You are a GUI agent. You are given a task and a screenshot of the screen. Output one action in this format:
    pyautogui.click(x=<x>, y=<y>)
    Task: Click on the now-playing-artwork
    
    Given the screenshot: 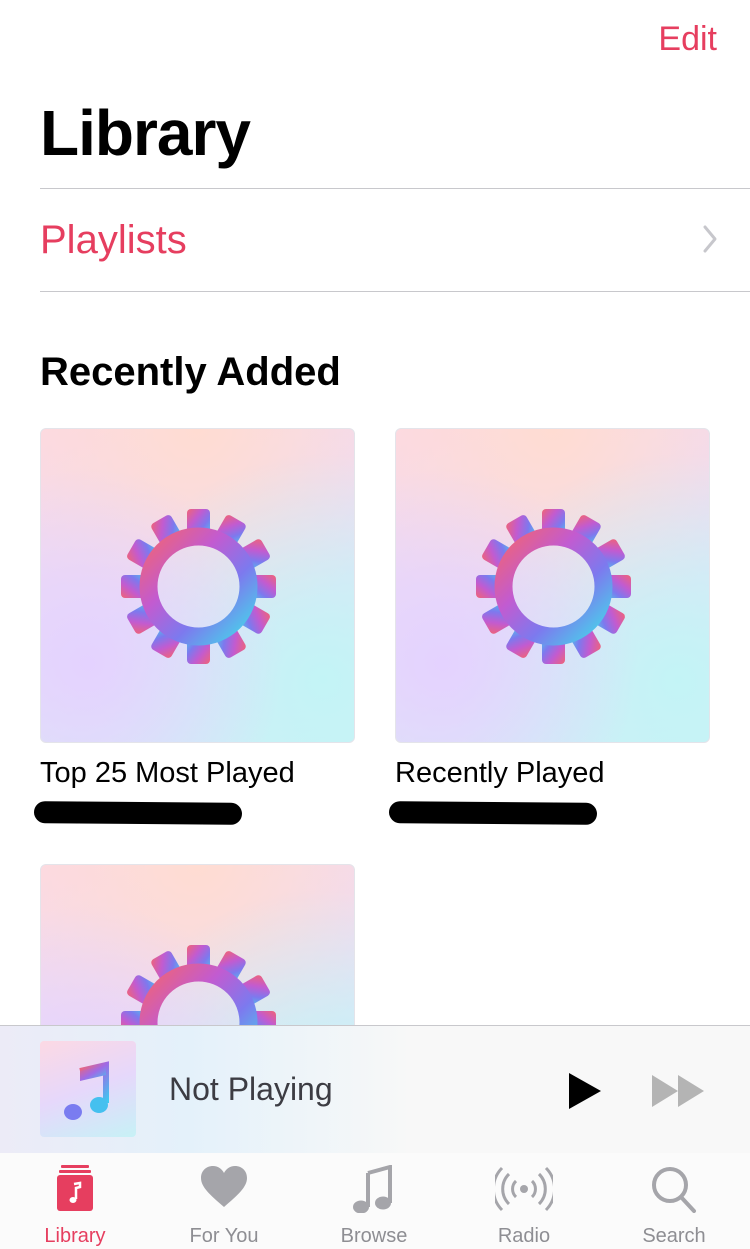 What is the action you would take?
    pyautogui.click(x=88, y=1089)
    